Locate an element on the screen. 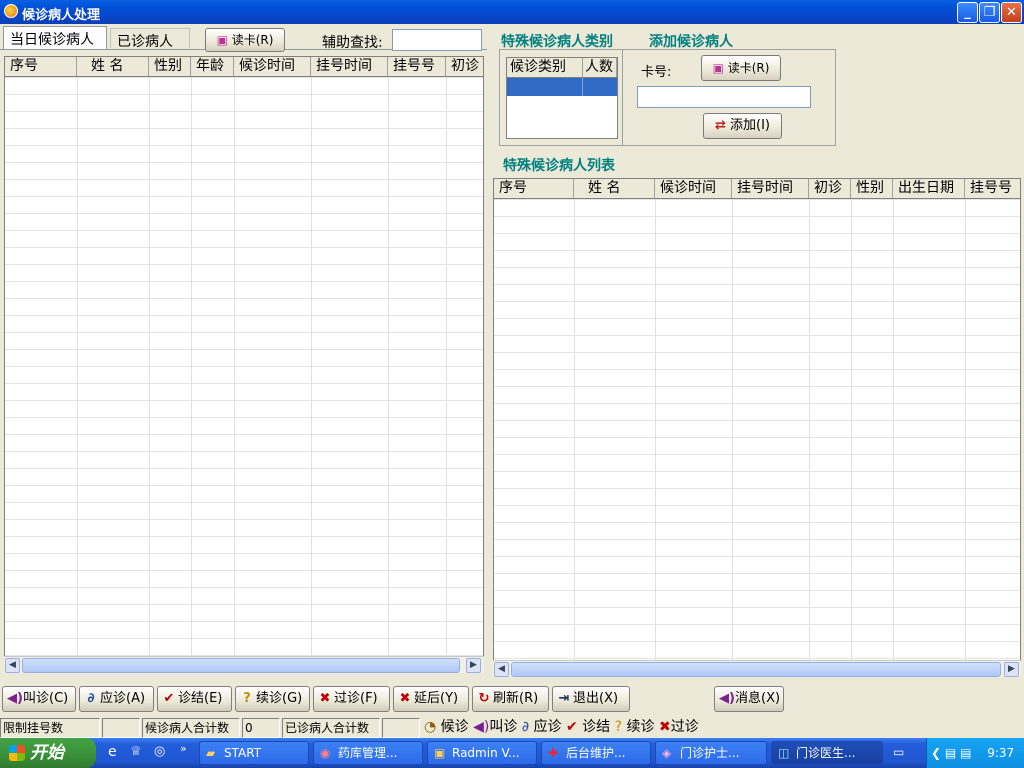  continue-label: 续诊(G) is located at coordinates (279, 698).